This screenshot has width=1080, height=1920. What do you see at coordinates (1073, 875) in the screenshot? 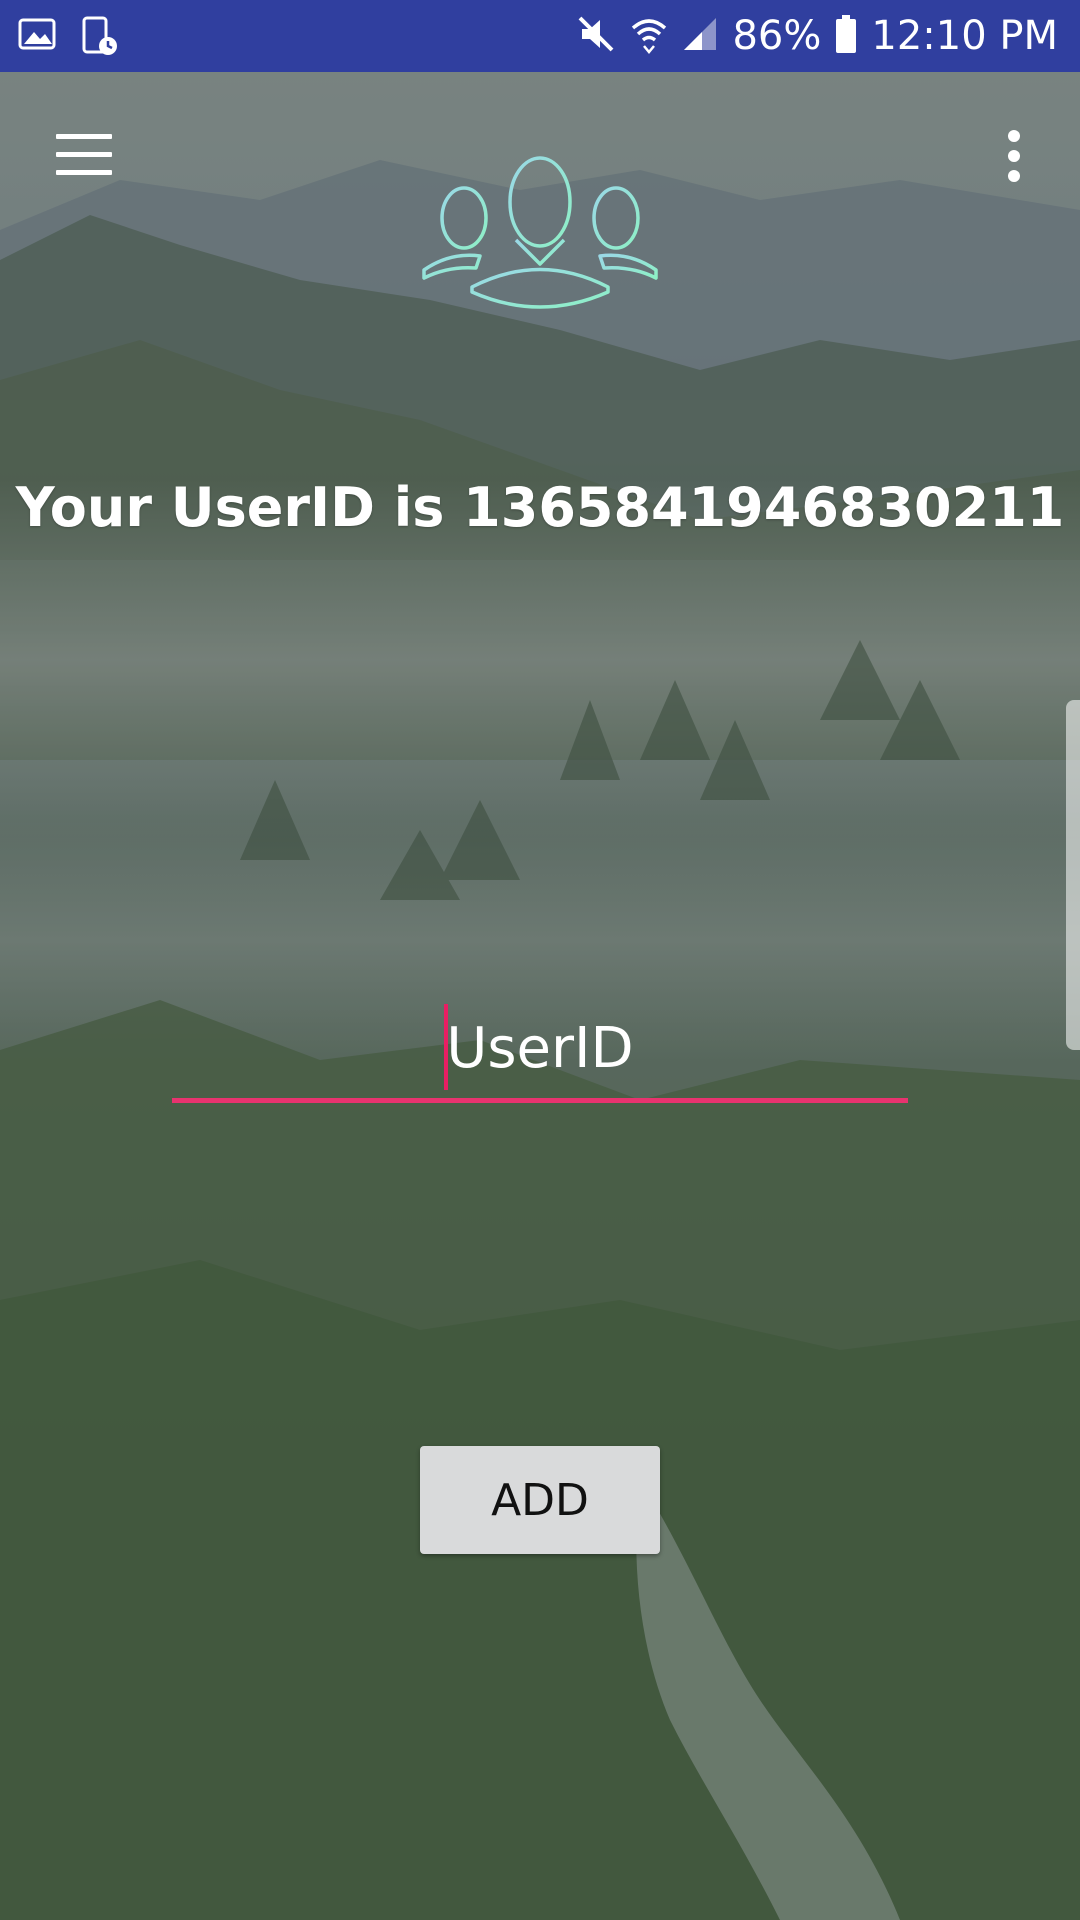
I see `edge-panel-handle` at bounding box center [1073, 875].